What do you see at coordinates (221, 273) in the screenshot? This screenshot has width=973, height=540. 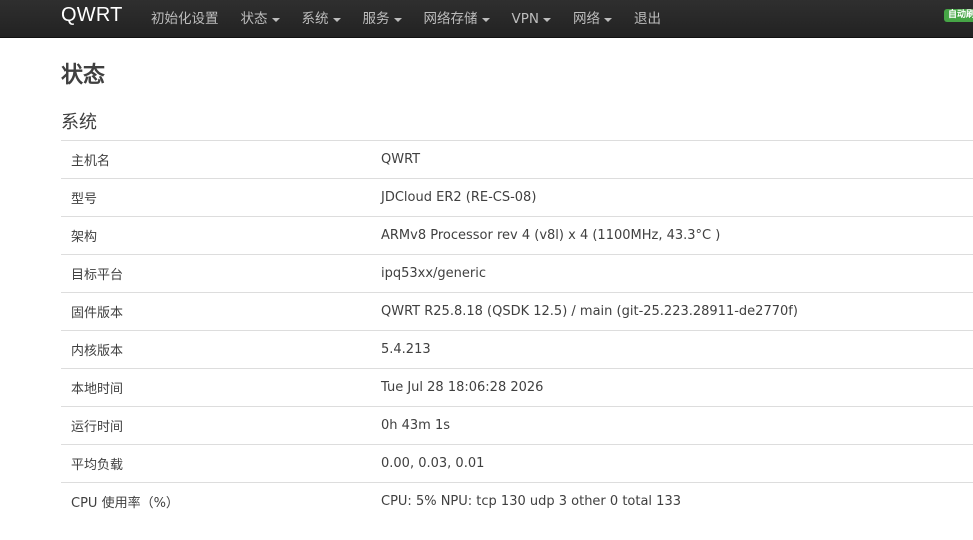 I see `row-label: 目标平台` at bounding box center [221, 273].